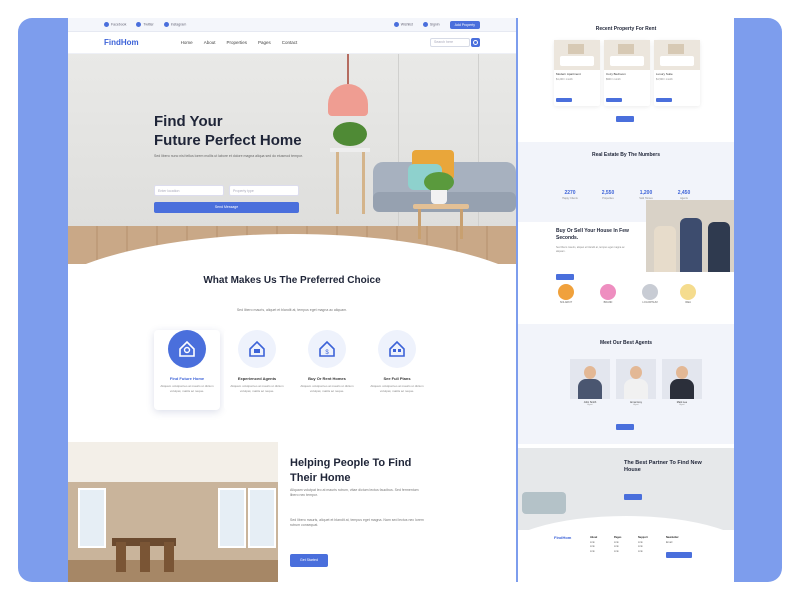 This screenshot has width=800, height=600. I want to click on agent-card: Mark Lee Agent, so click(682, 382).